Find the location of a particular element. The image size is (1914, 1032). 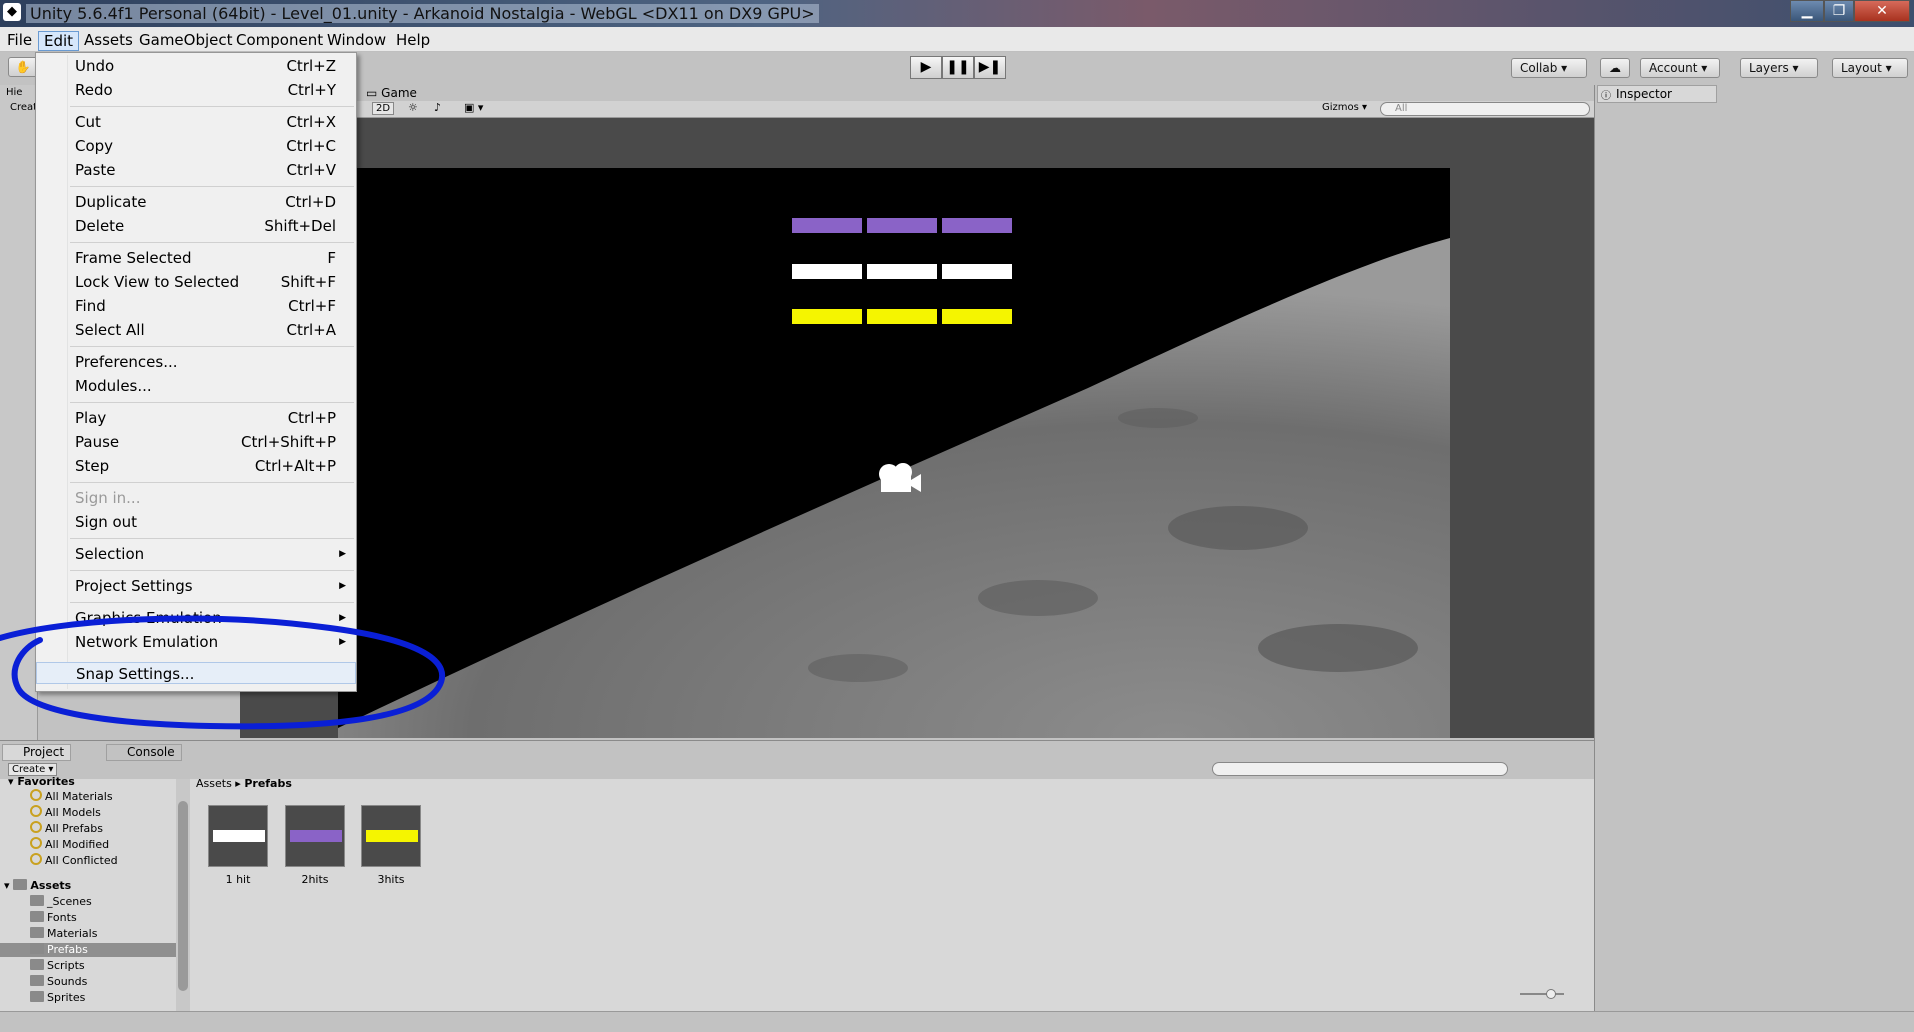

tree-item: Materials is located at coordinates (63, 934).